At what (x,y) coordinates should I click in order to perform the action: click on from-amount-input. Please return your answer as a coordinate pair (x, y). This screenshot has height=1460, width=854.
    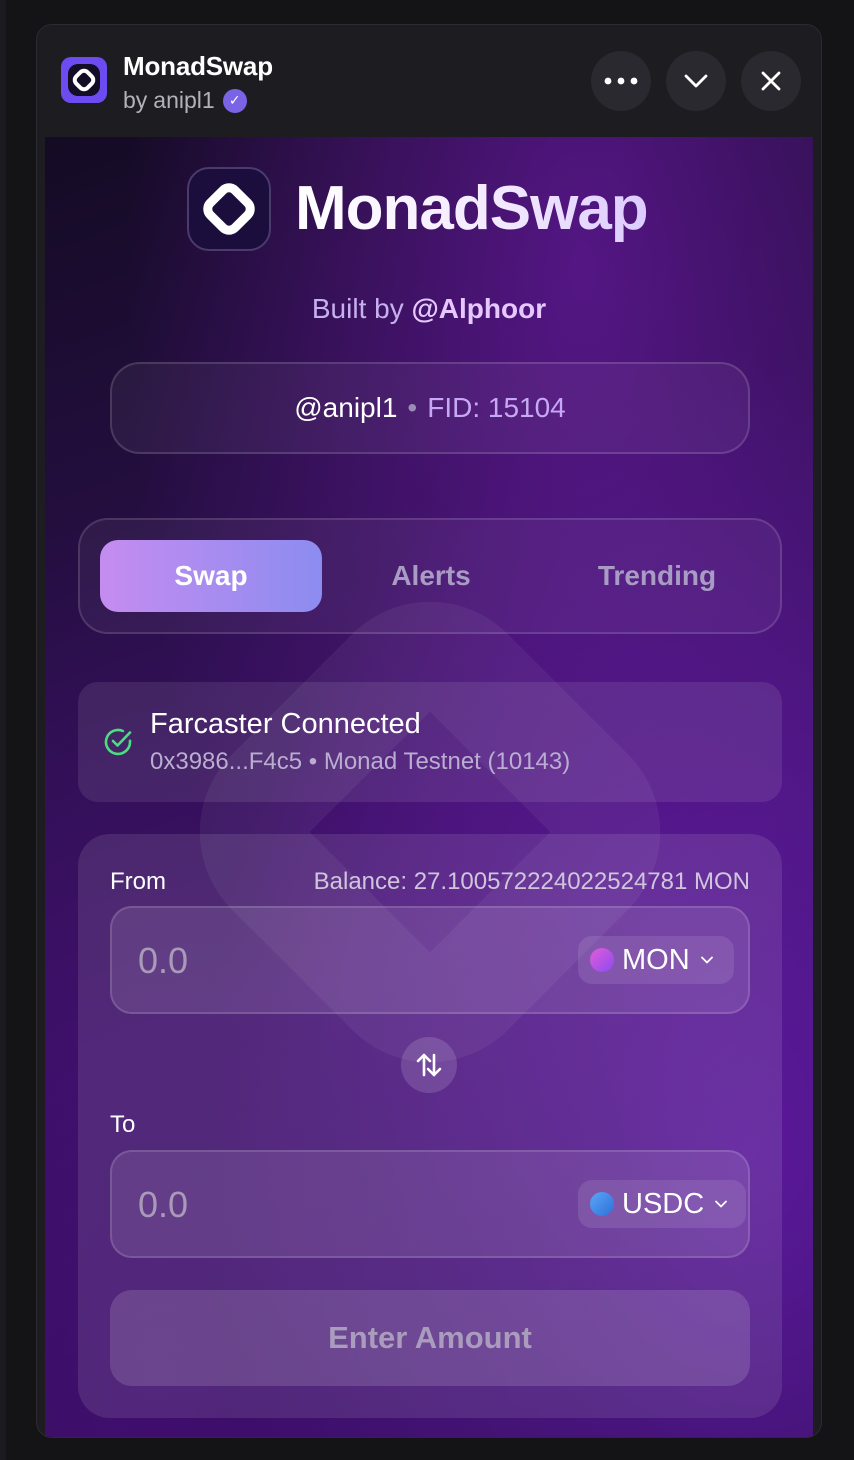
    Looking at the image, I should click on (286, 961).